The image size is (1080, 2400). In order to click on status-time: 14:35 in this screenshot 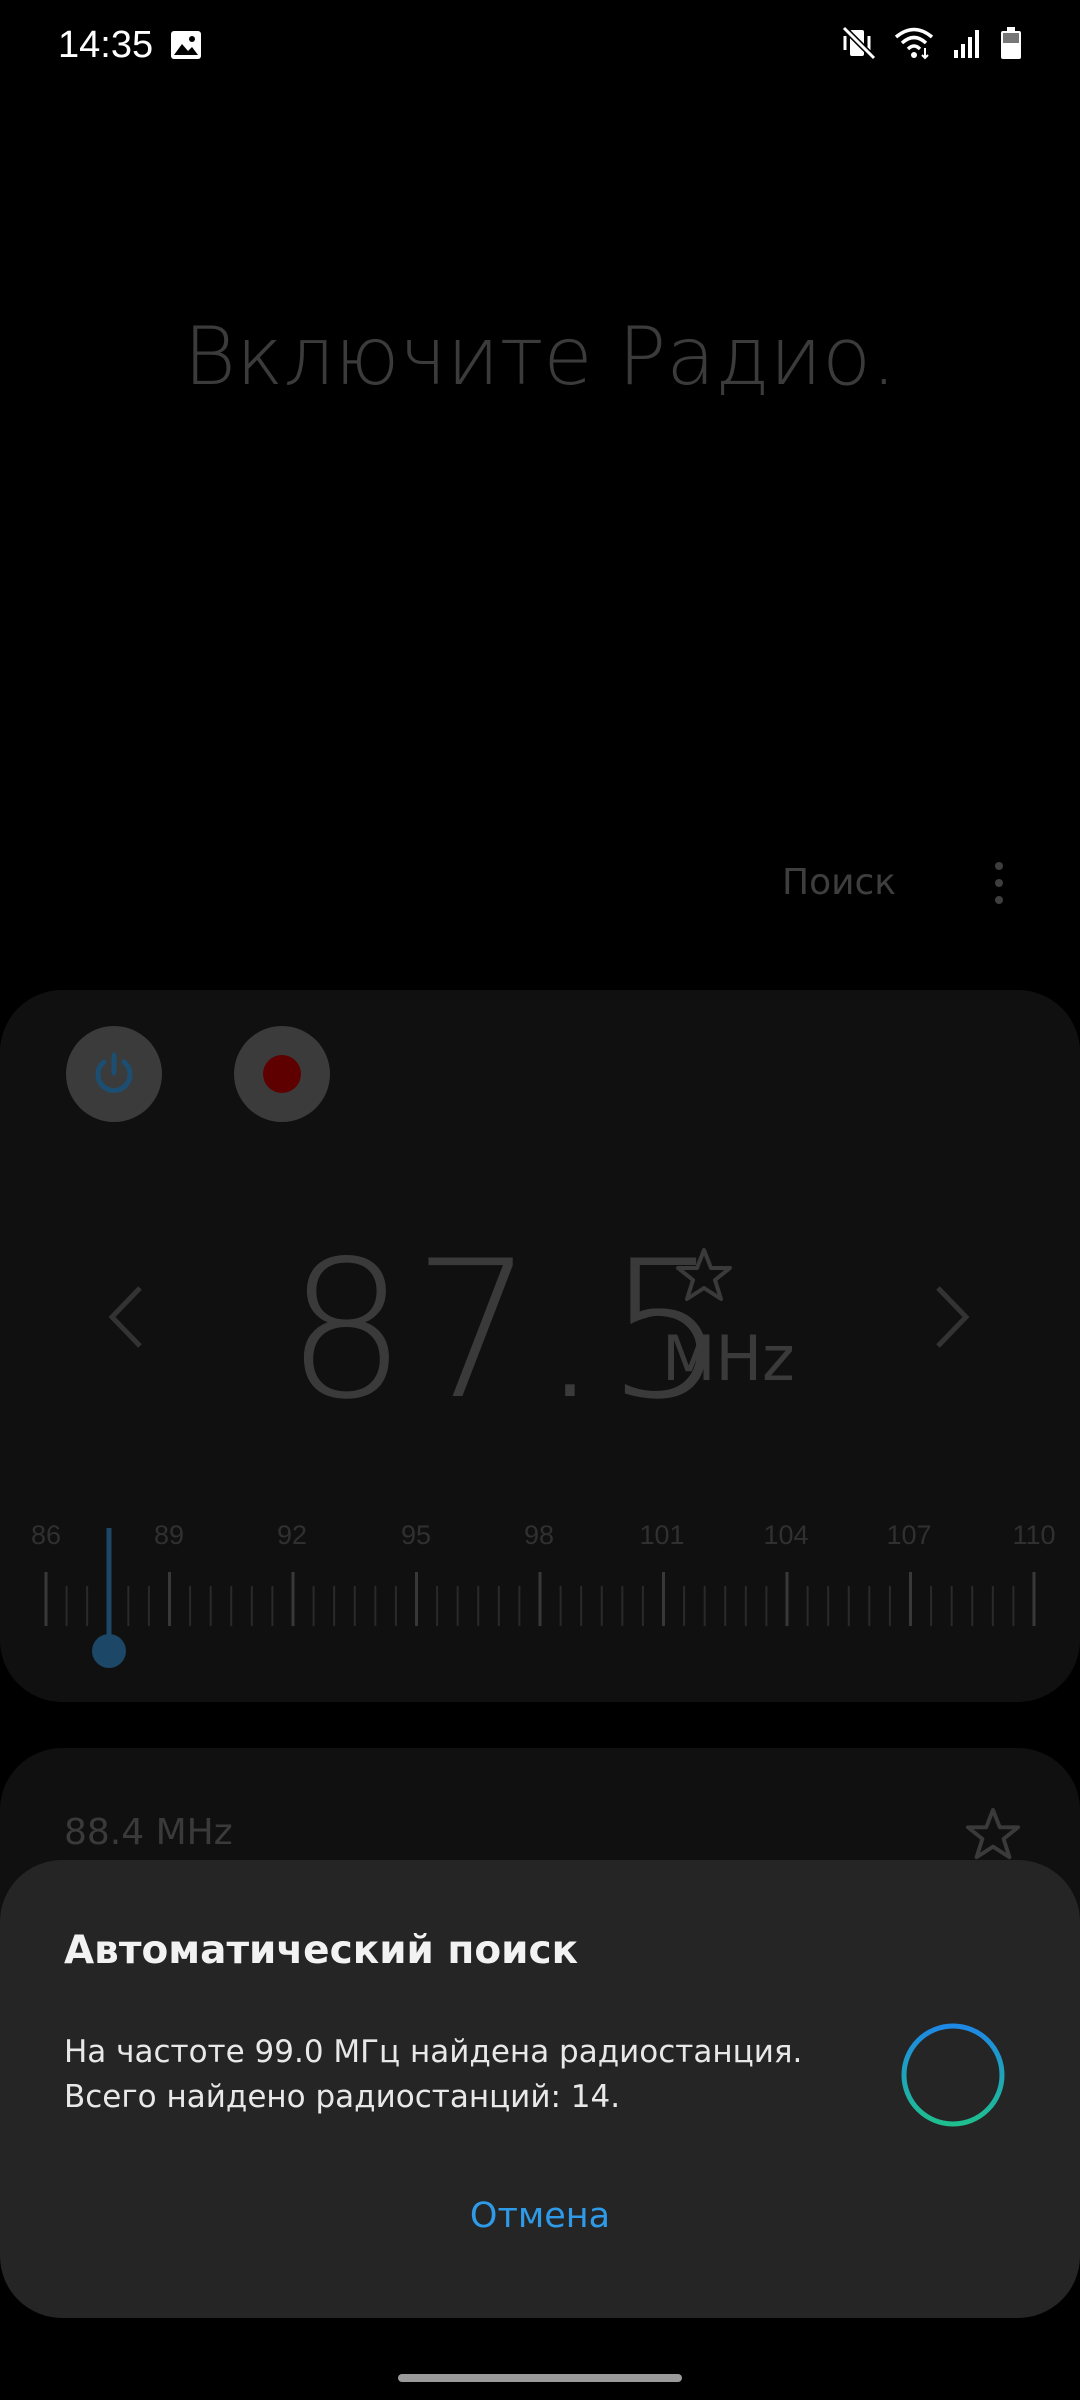, I will do `click(106, 45)`.